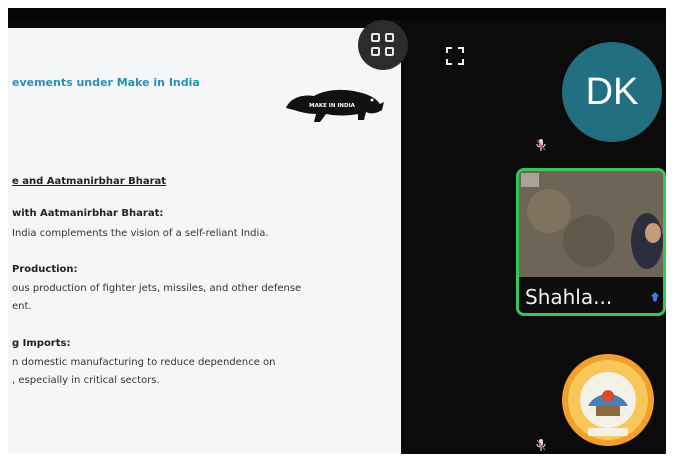  I want to click on point-heading: with Aatmanirbhar Bharat:, so click(88, 213).